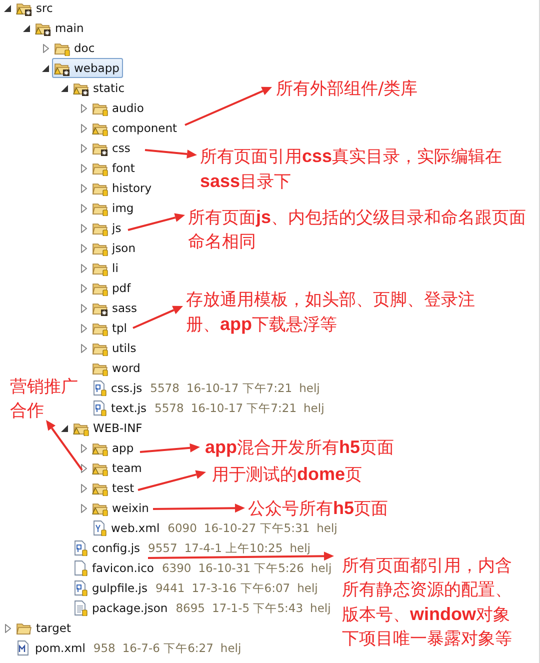  What do you see at coordinates (116, 308) in the screenshot?
I see `folder-item: sass` at bounding box center [116, 308].